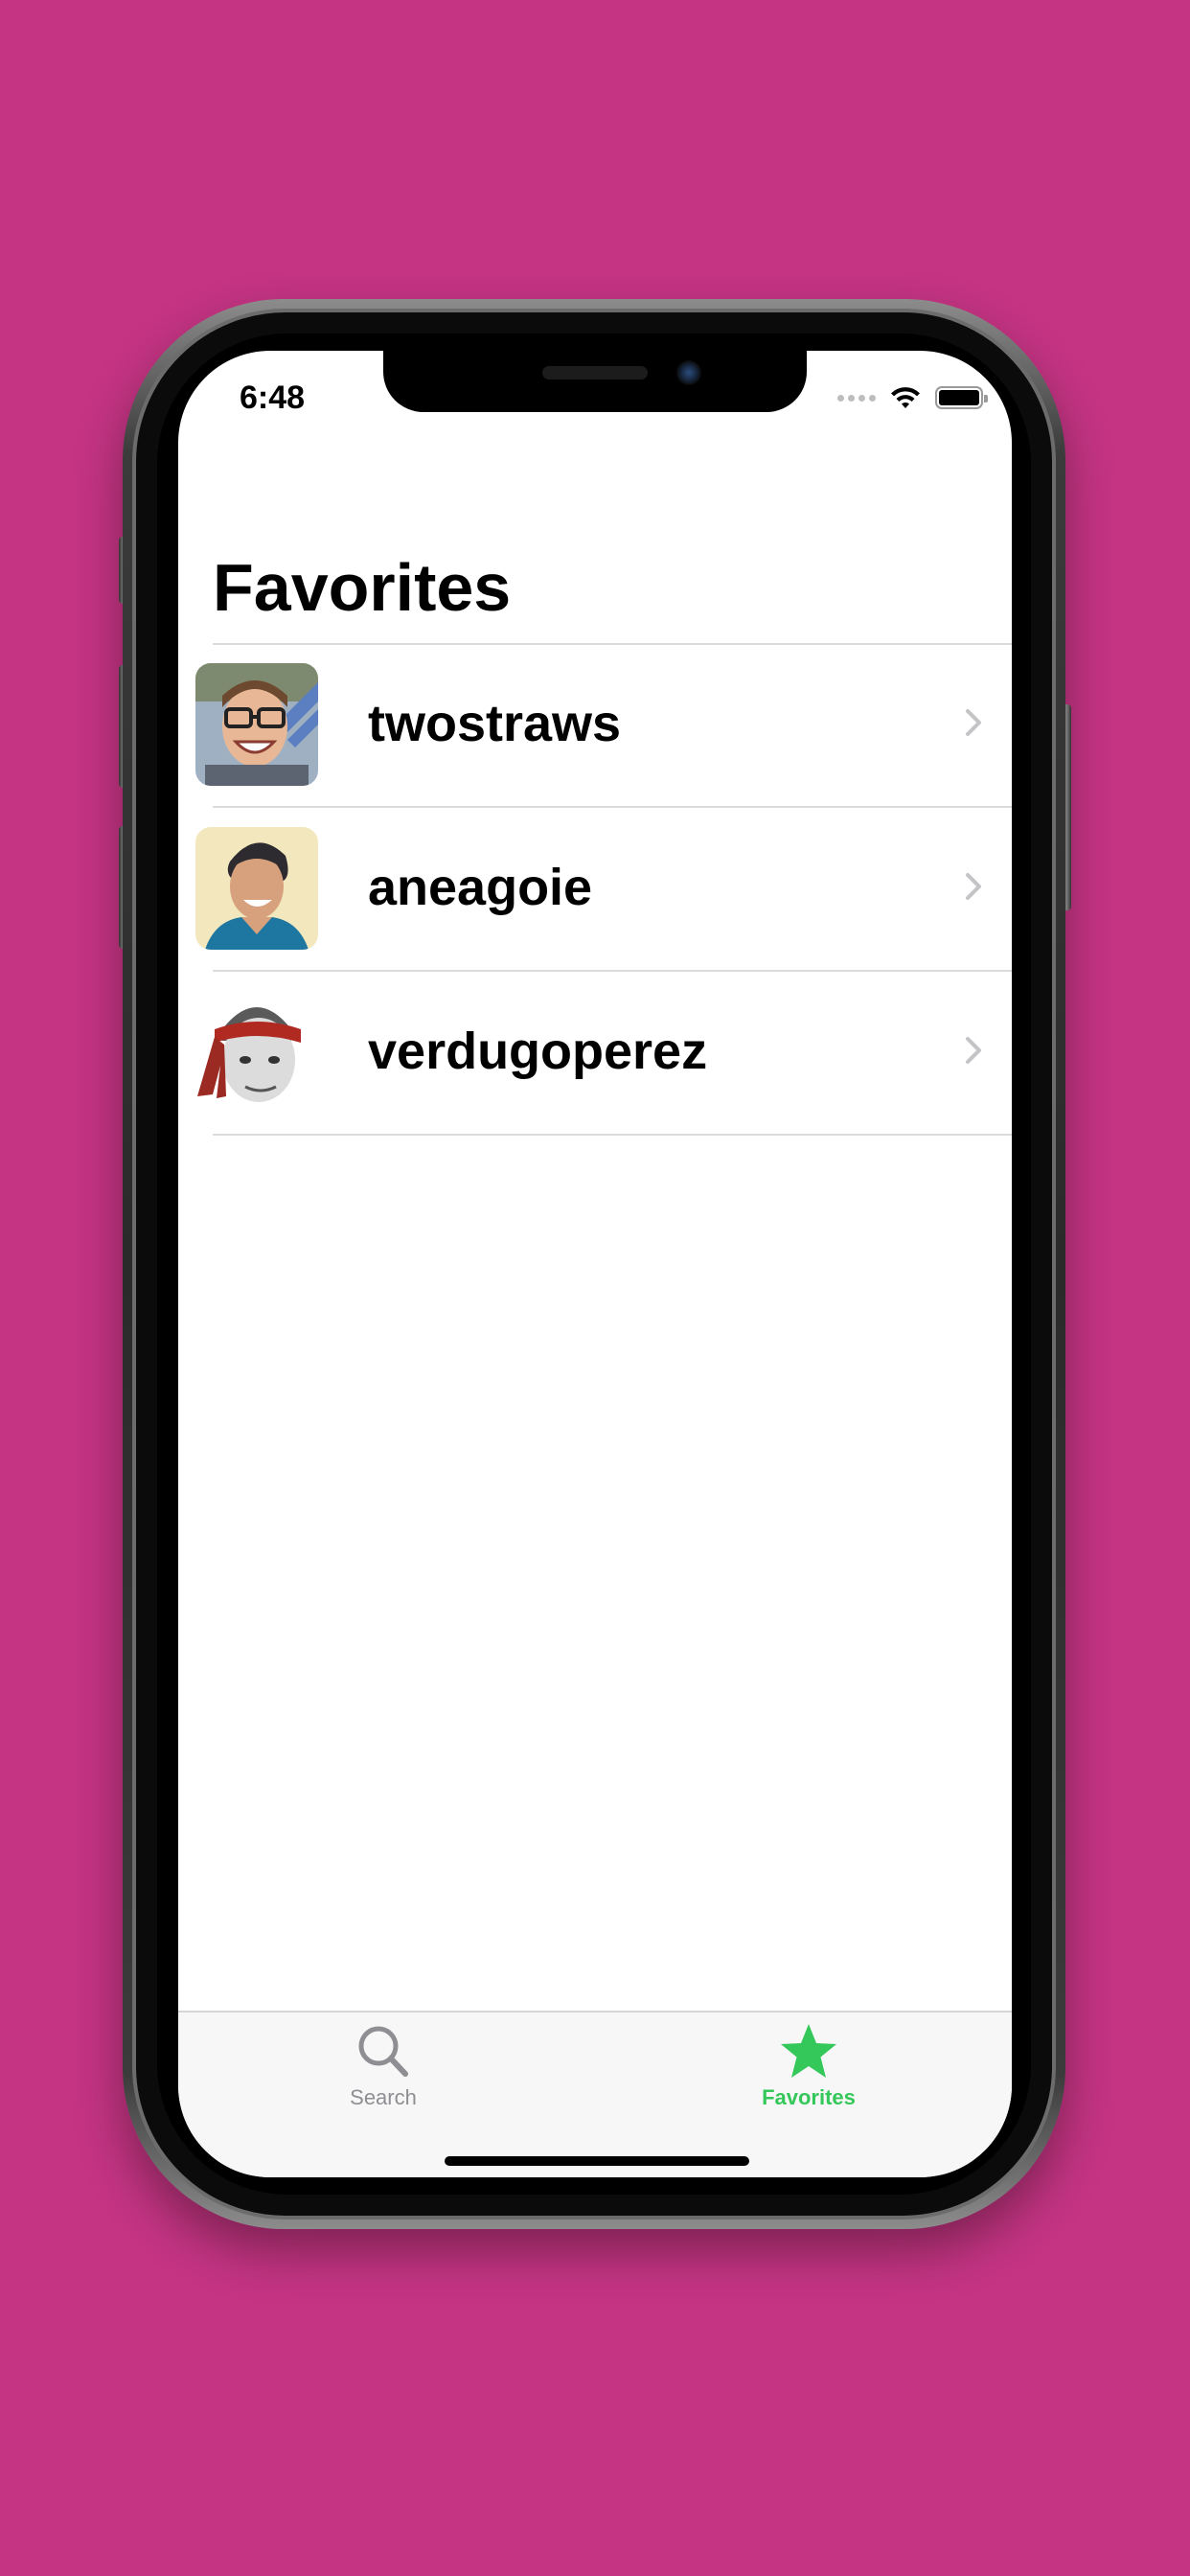 This screenshot has height=2576, width=1190. I want to click on list-item-twostraws: twostraws, so click(604, 726).